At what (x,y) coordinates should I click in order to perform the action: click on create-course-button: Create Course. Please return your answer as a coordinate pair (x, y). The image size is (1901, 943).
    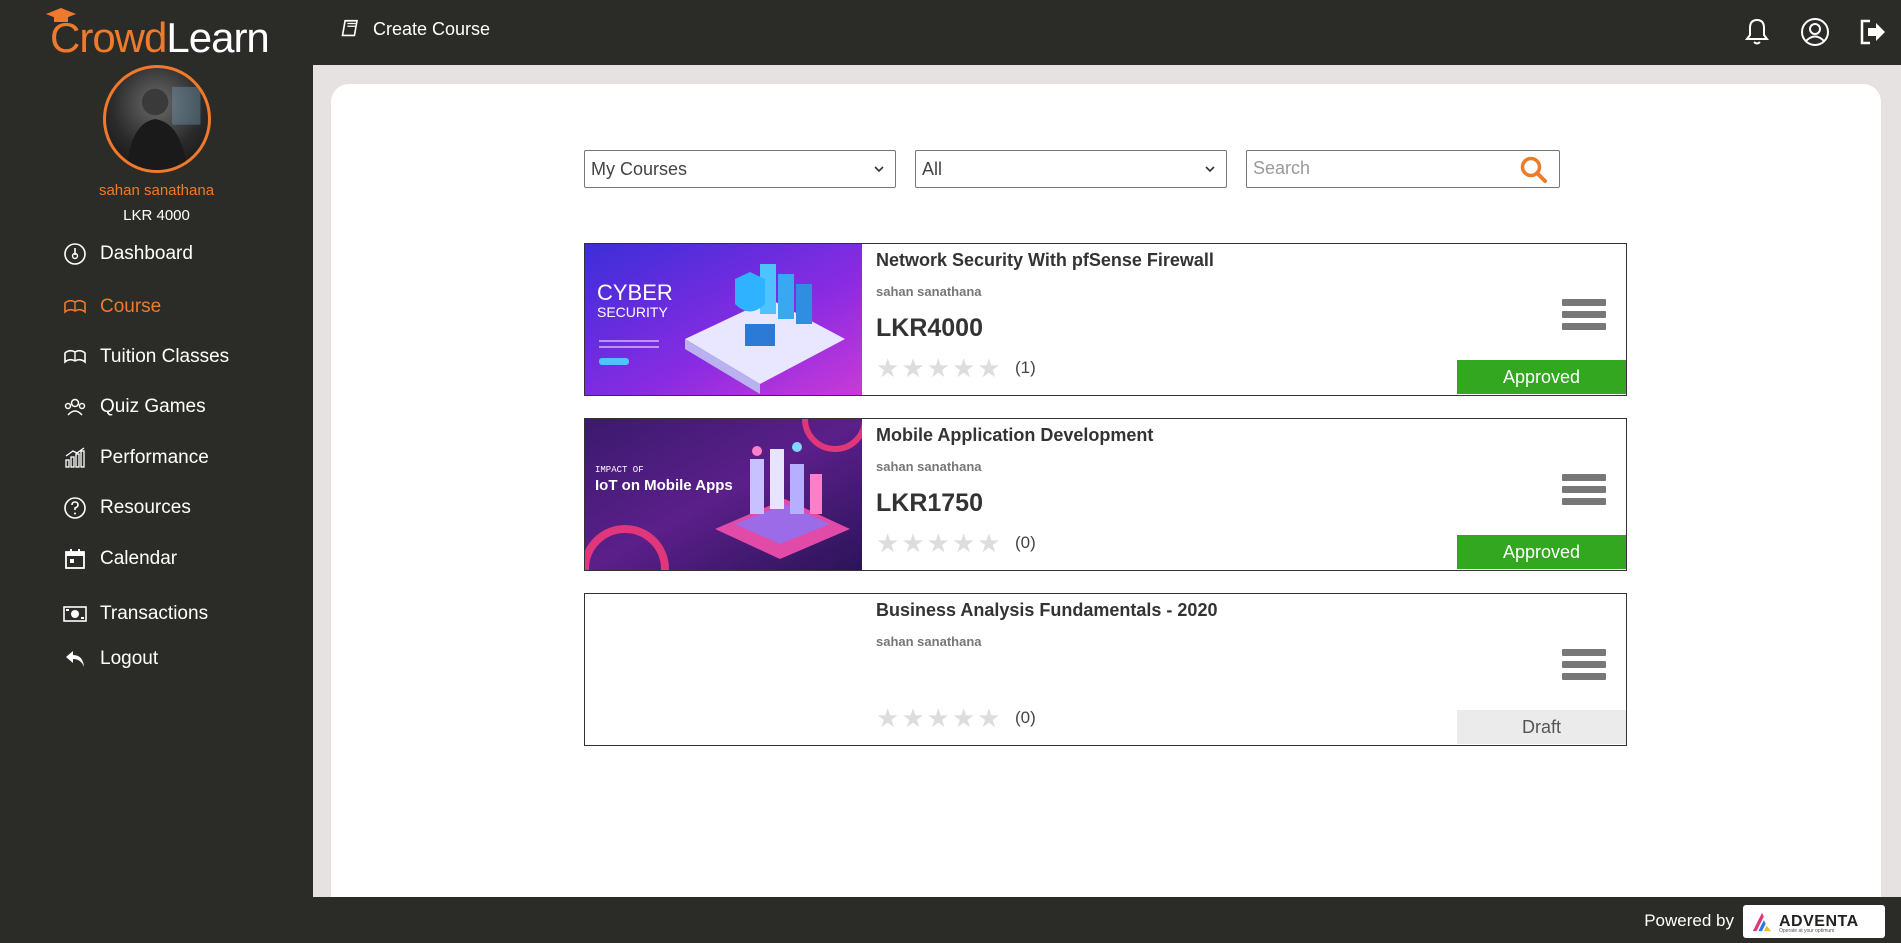
    Looking at the image, I should click on (415, 29).